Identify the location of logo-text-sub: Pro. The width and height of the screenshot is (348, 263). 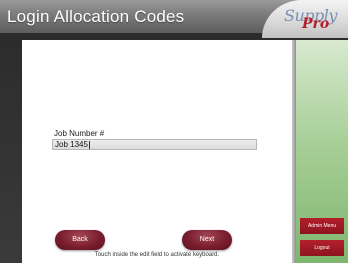
(316, 24).